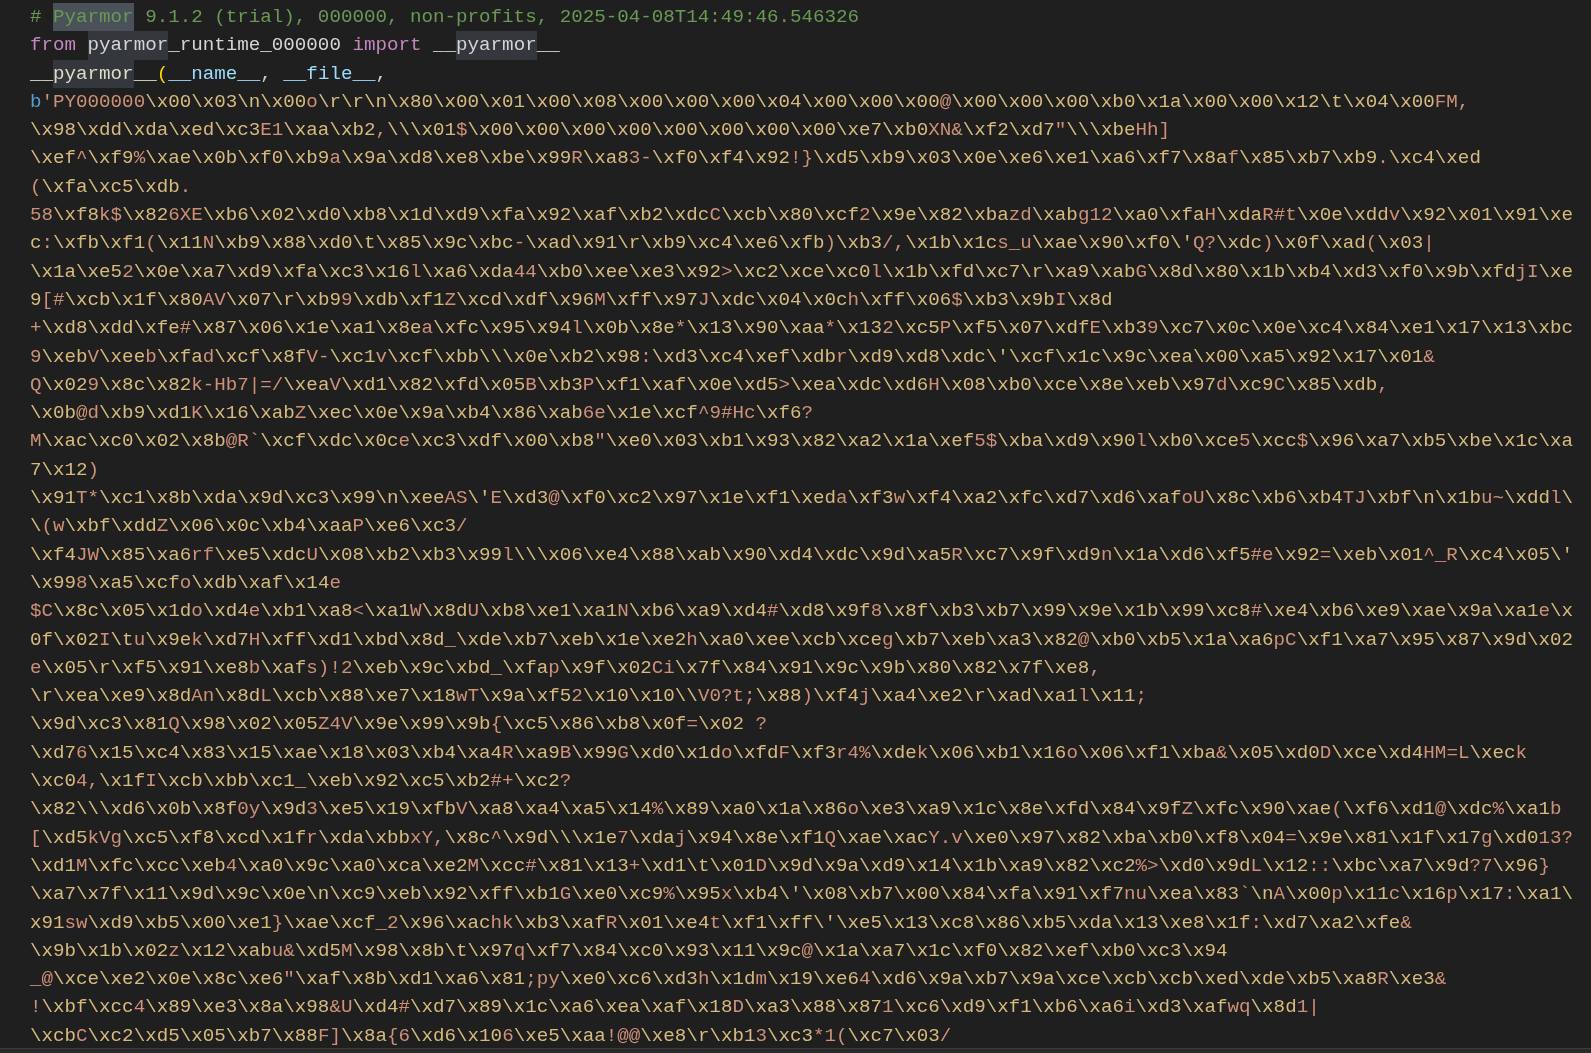 The width and height of the screenshot is (1591, 1053). I want to click on code-line: \xef^\xf9%\xae\x0b\xf0\xb9a\x9a\xd8\xe8\xbe\x99R\xa83-\xf0\xf4\x92!}\xd5\xb9\x03\x0e\xe6\xe1\xa6\xf7\x8af\x85\xb7\xb9.\xc4\xed, so click(755, 158).